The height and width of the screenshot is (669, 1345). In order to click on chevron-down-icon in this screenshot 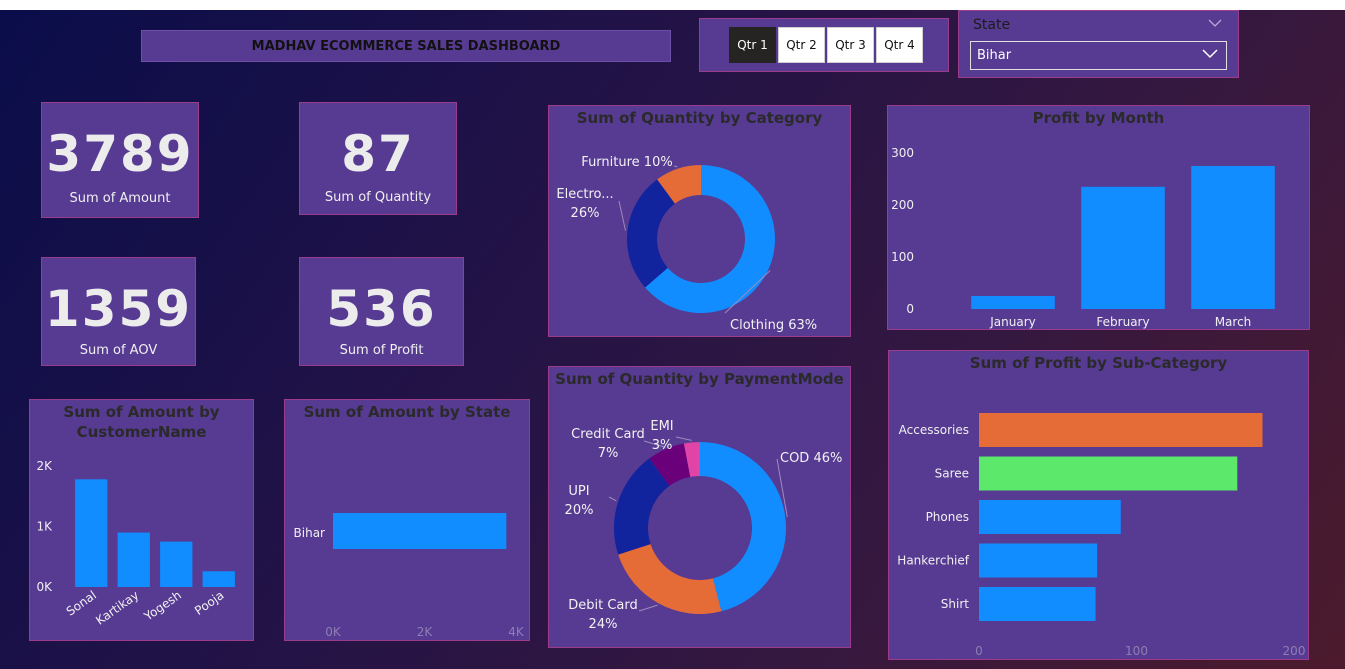, I will do `click(1210, 55)`.